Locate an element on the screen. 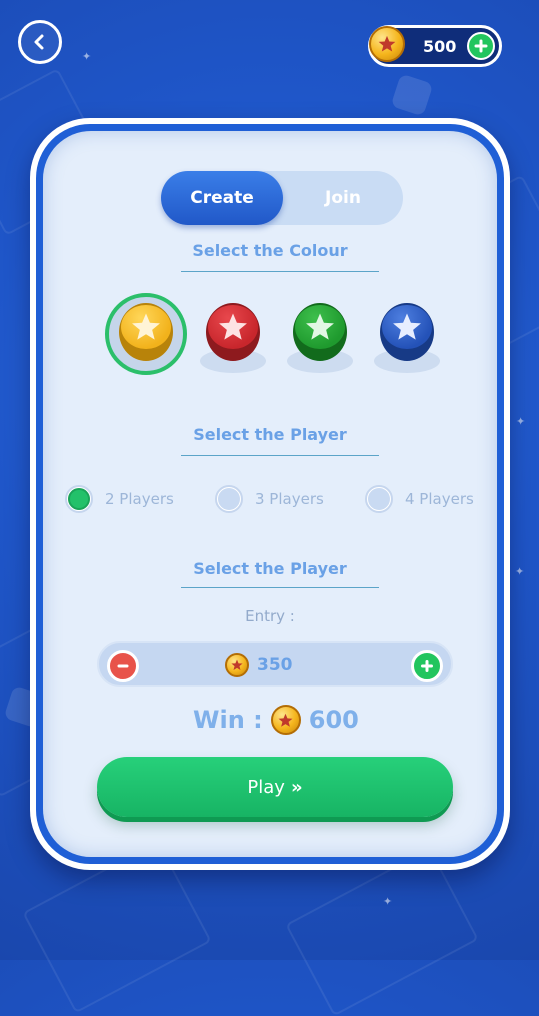 Image resolution: width=539 pixels, height=1016 pixels. arrow-left-icon is located at coordinates (39, 42).